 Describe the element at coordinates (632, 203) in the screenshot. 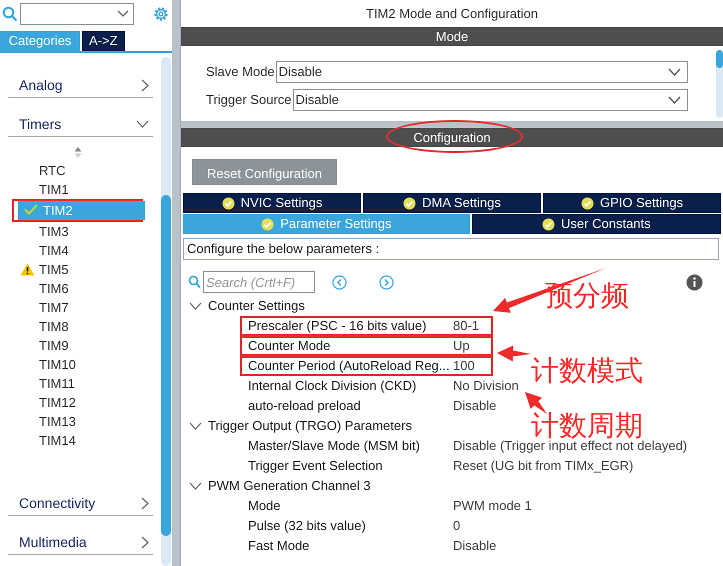

I see `settings-tab: GPIO Settings` at that location.